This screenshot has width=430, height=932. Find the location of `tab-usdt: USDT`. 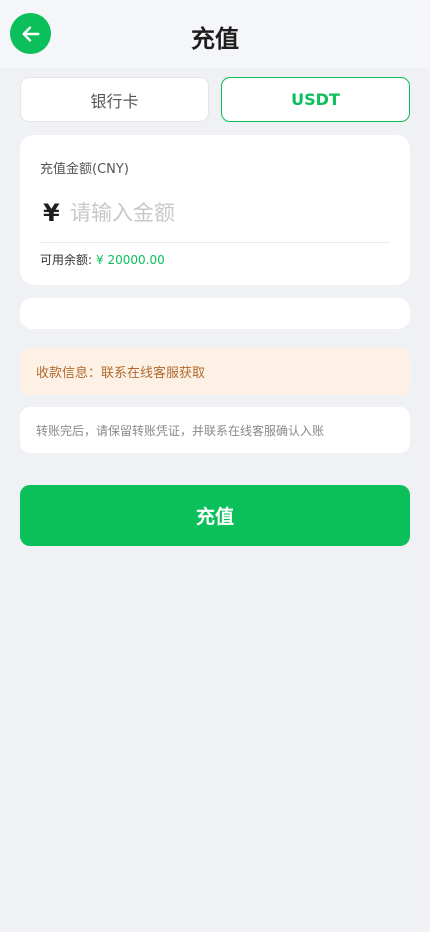

tab-usdt: USDT is located at coordinates (315, 99).